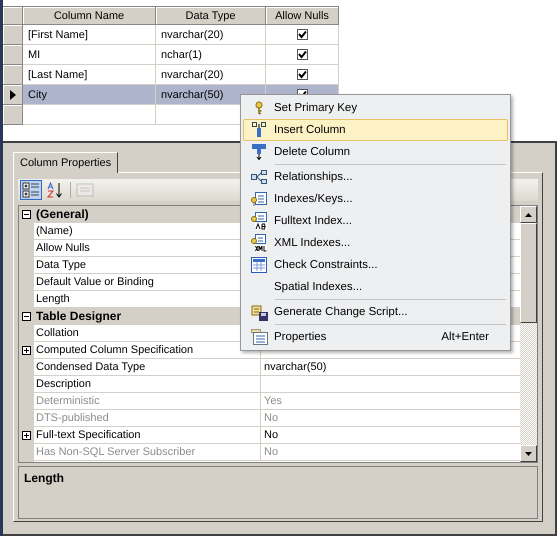 This screenshot has width=557, height=536. What do you see at coordinates (147, 384) in the screenshot?
I see `property-name: Description` at bounding box center [147, 384].